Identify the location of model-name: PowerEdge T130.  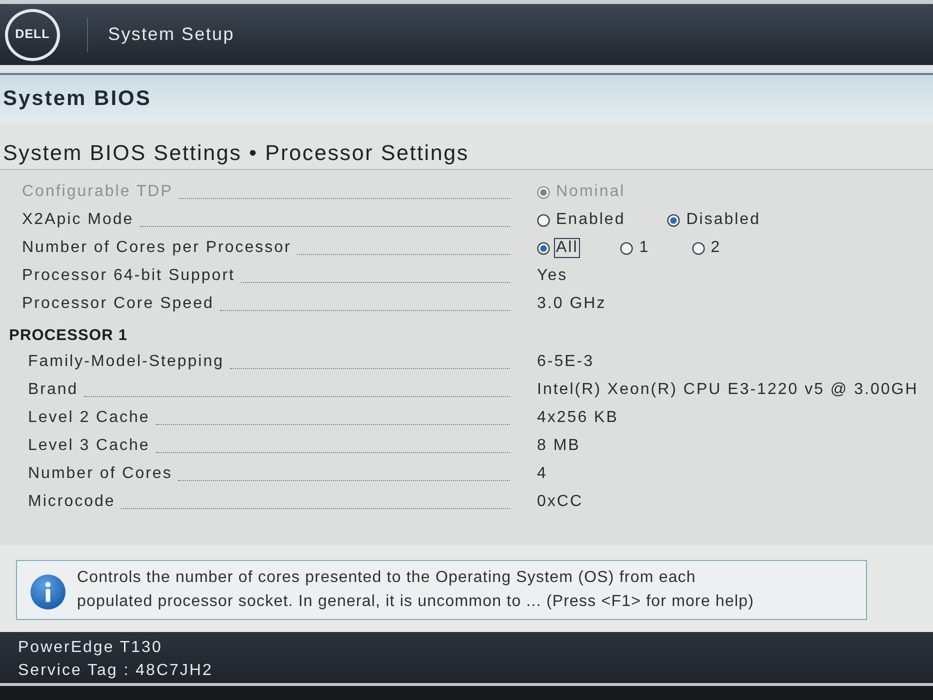
(90, 647).